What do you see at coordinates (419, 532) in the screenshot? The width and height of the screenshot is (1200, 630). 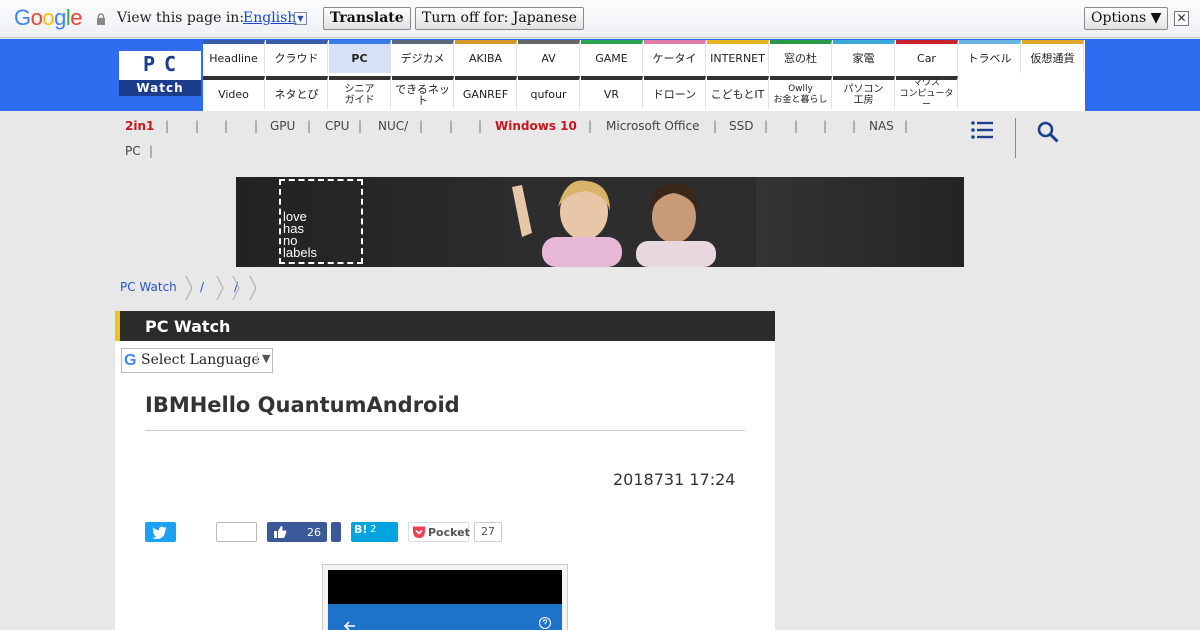 I see `pocket-icon` at bounding box center [419, 532].